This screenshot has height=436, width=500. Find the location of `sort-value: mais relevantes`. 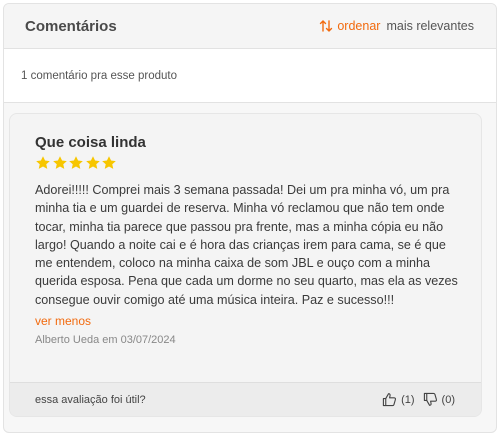

sort-value: mais relevantes is located at coordinates (430, 26).